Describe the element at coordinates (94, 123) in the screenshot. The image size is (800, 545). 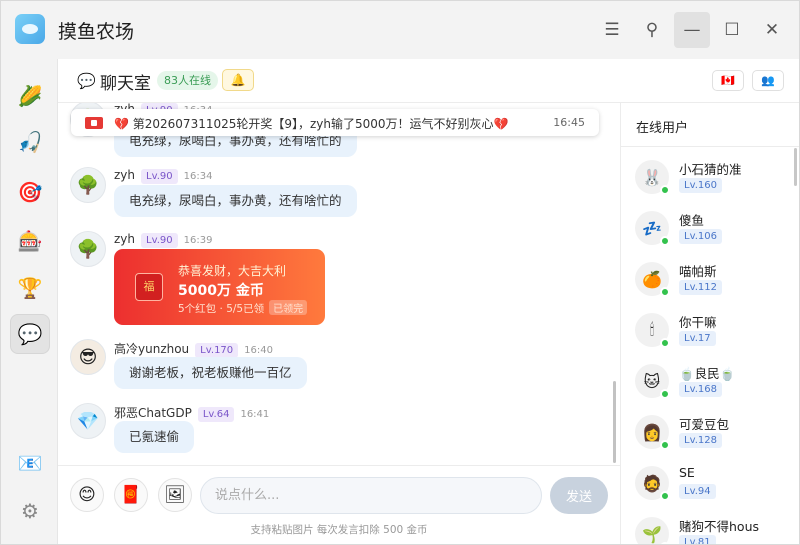
I see `announcement-icon` at that location.